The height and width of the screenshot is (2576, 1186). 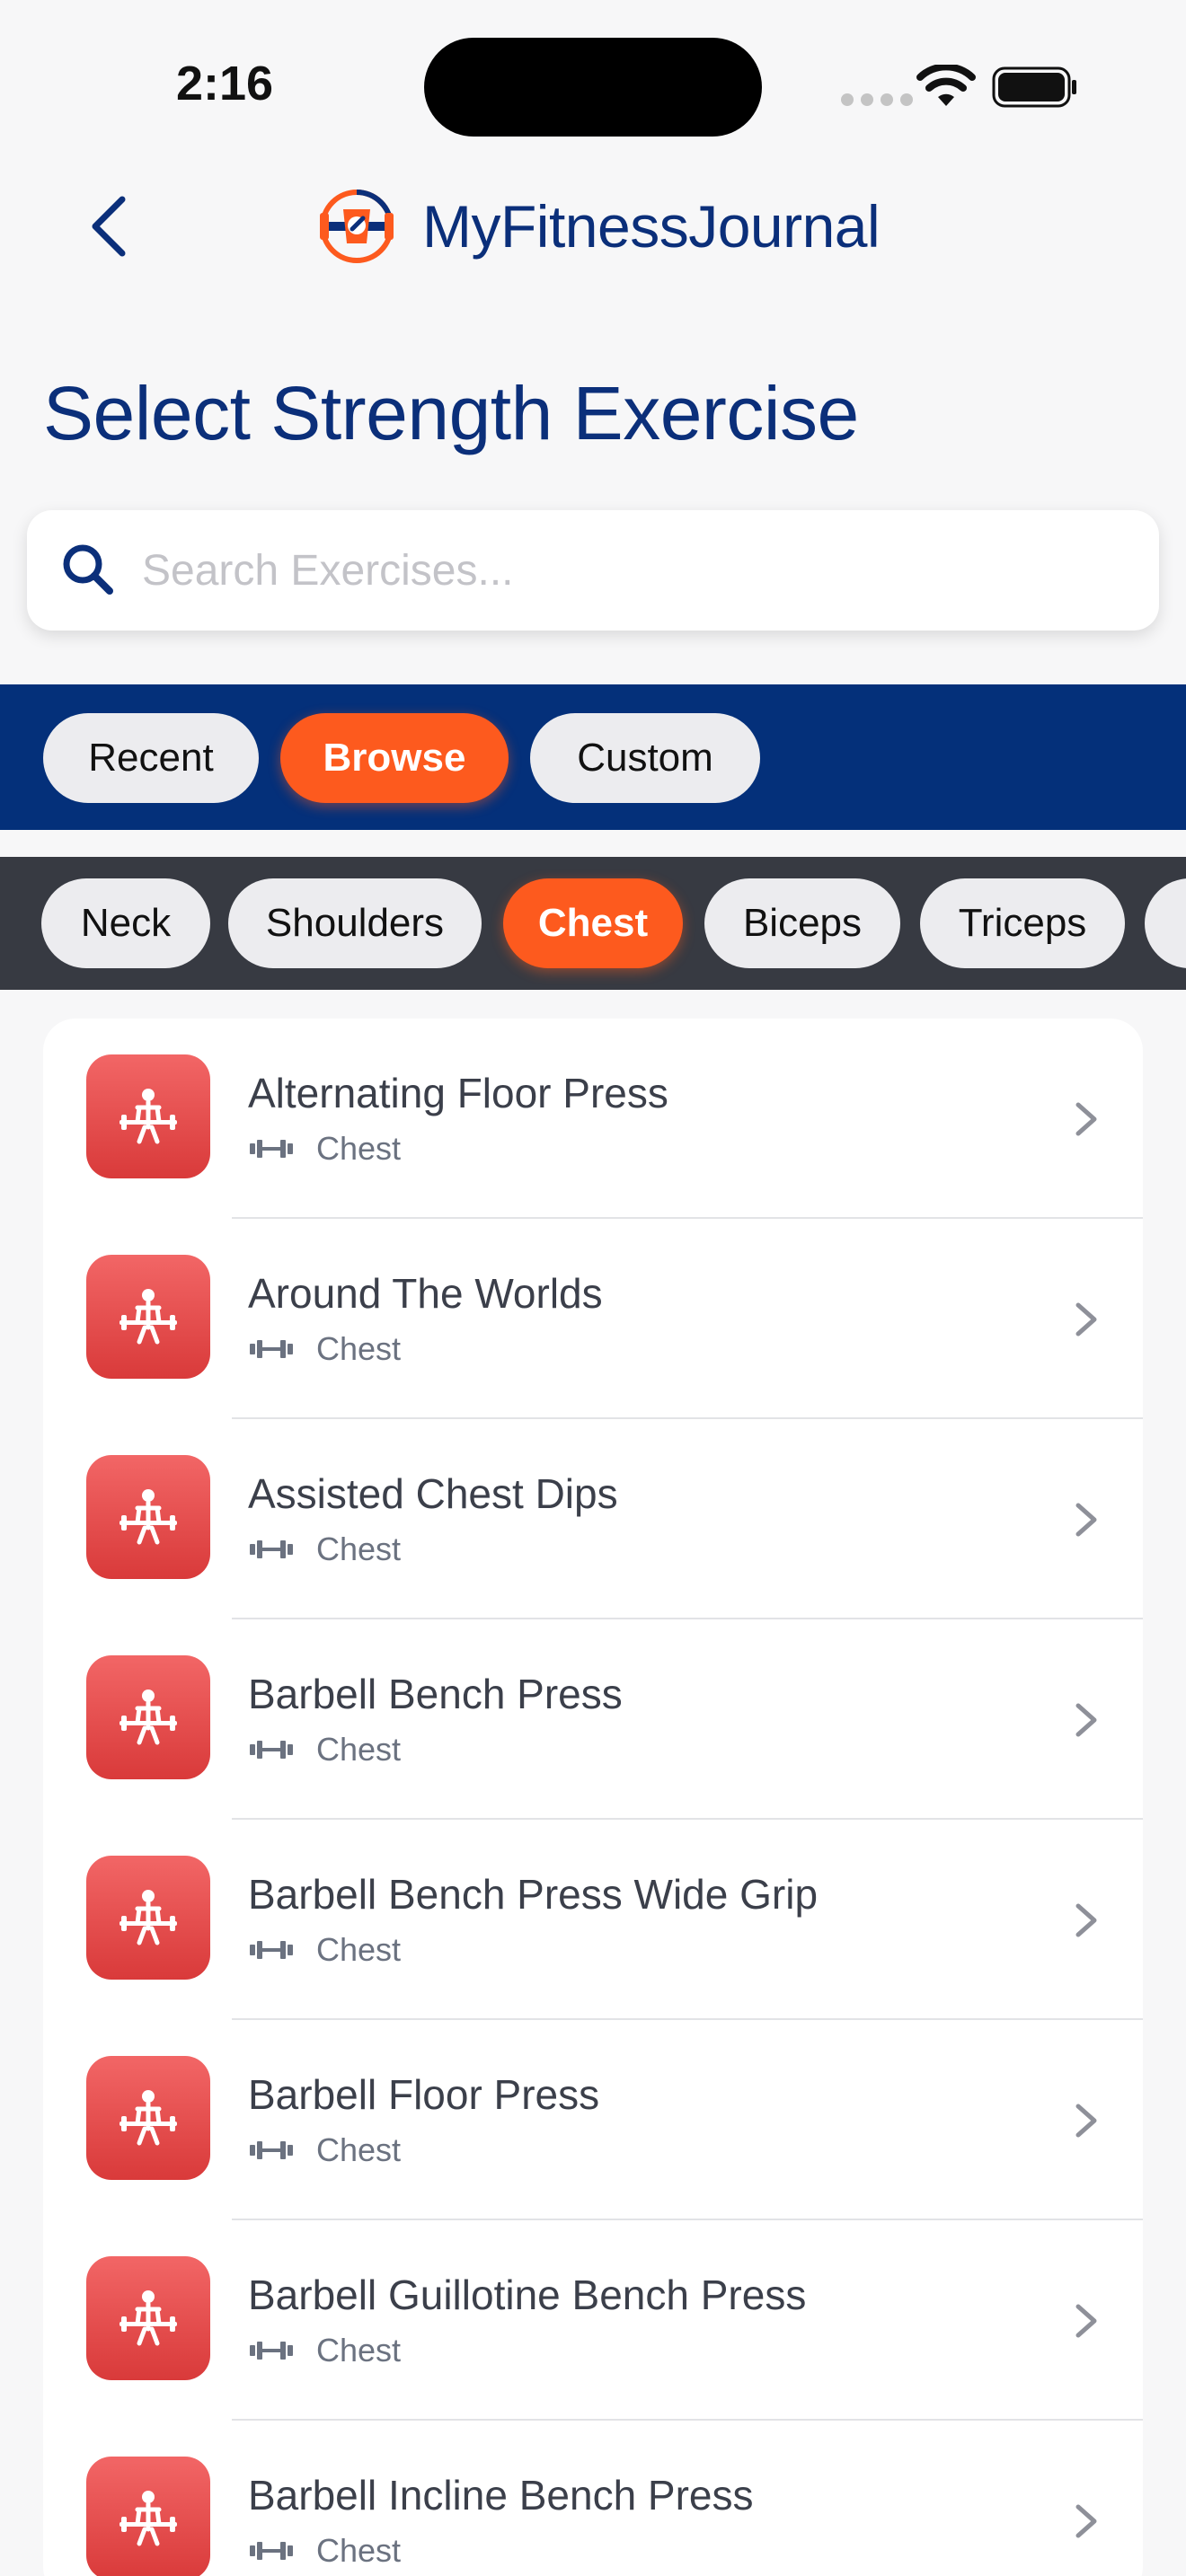 What do you see at coordinates (802, 923) in the screenshot?
I see `category-biceps: Biceps` at bounding box center [802, 923].